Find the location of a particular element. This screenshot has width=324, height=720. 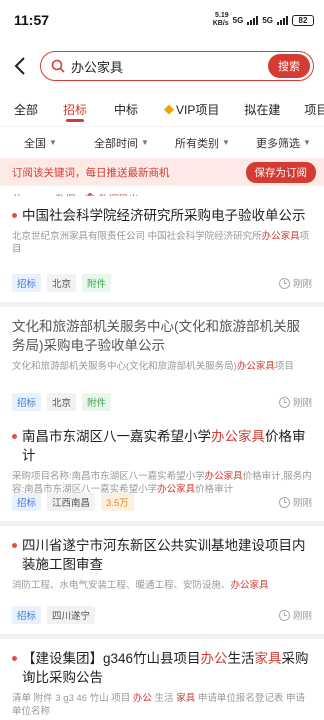

status-indicators: 5.19 KB/s 5G 5G 82 is located at coordinates (263, 20).